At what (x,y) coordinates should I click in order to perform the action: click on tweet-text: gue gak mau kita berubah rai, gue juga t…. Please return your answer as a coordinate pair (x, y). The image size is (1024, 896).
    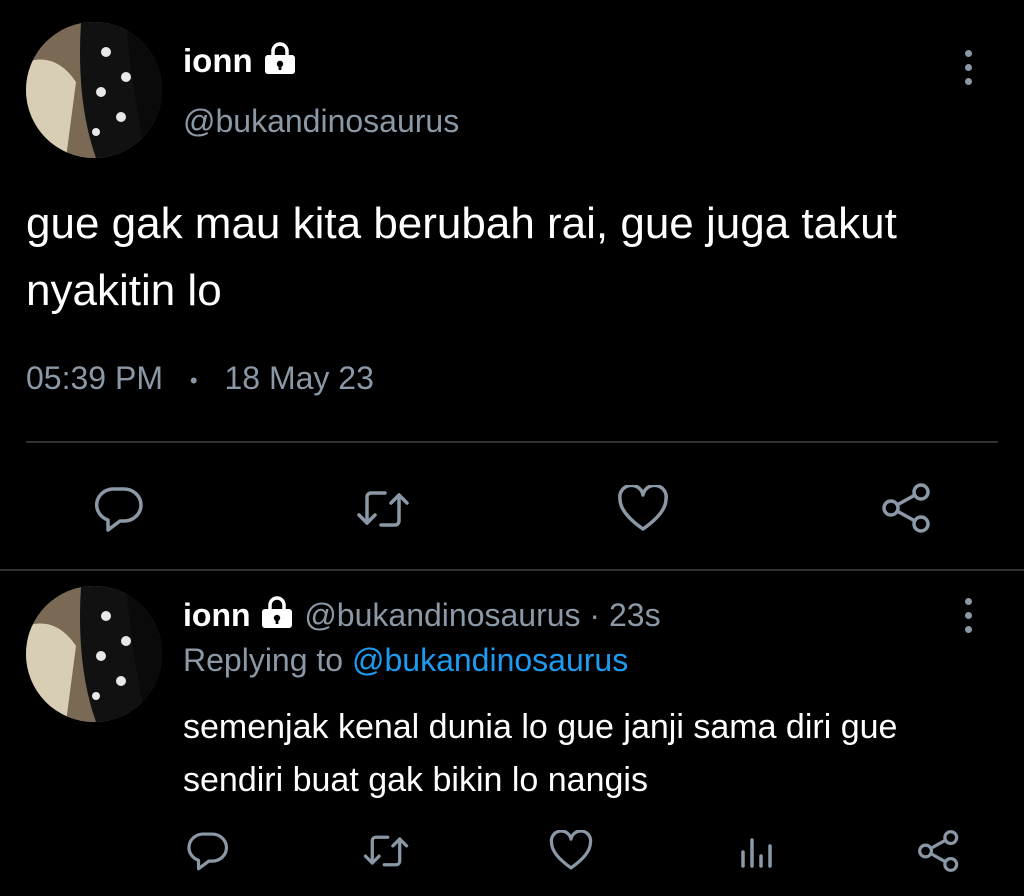
    Looking at the image, I should click on (461, 257).